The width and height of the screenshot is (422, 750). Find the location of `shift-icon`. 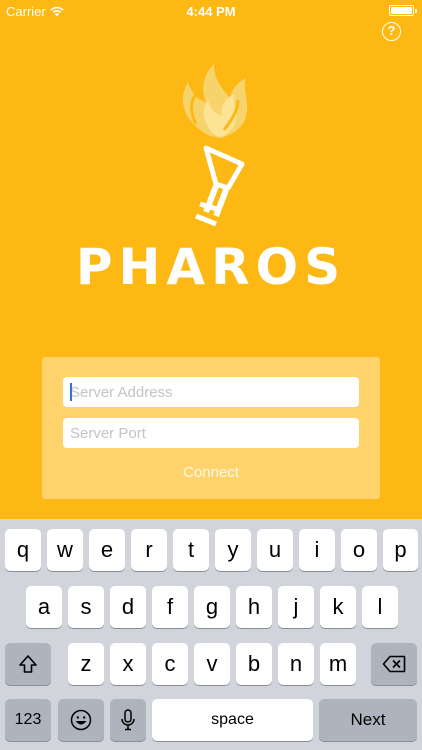

shift-icon is located at coordinates (28, 664).